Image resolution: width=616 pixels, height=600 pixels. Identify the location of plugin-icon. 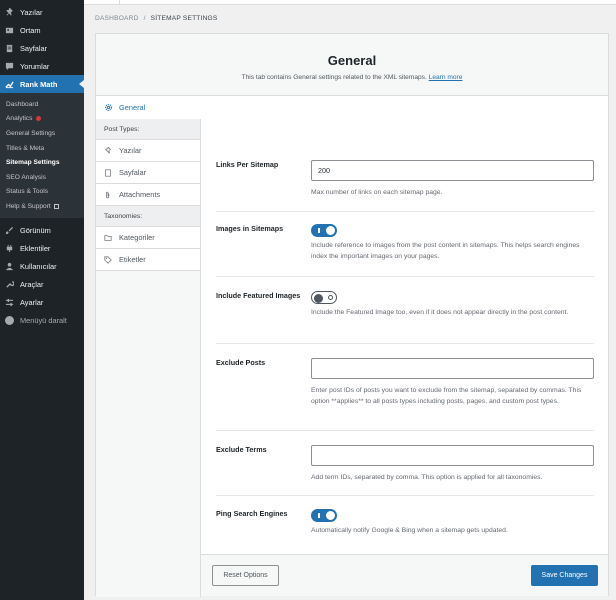
(9, 248).